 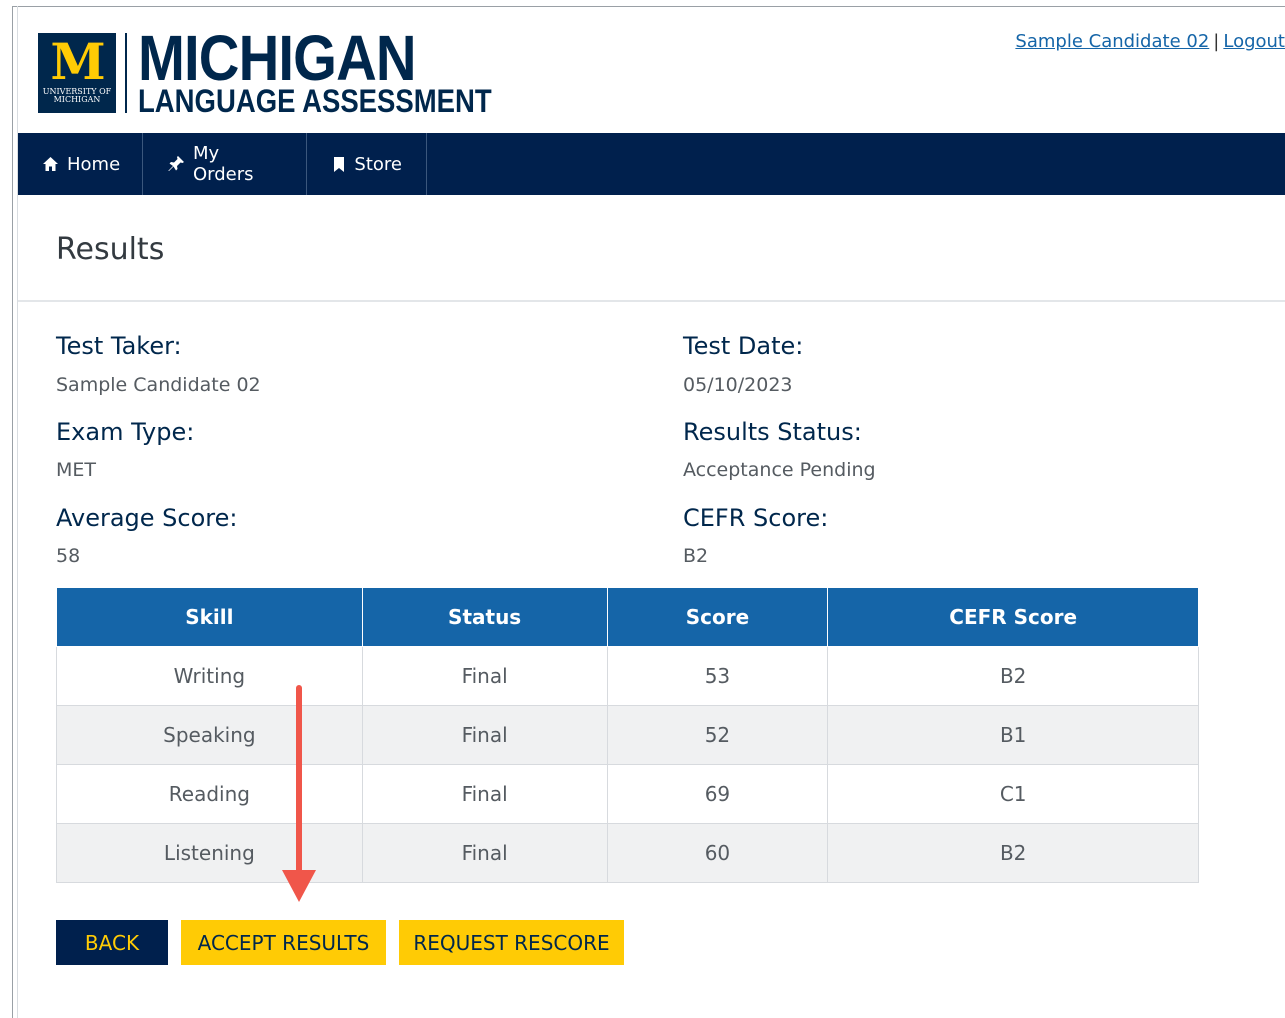 I want to click on column-header-cefr-score: CEFR Score, so click(x=1013, y=617).